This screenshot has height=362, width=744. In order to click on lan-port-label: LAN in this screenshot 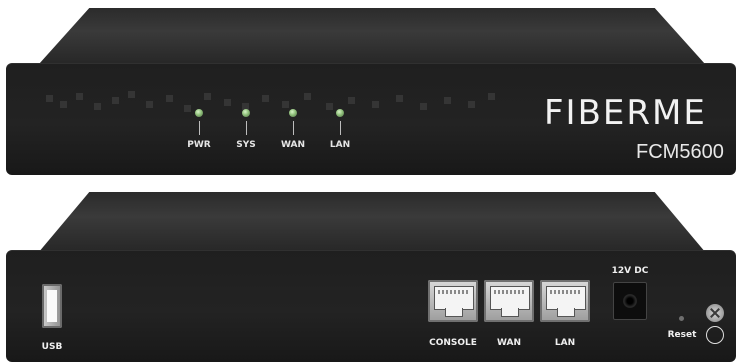, I will do `click(565, 343)`.